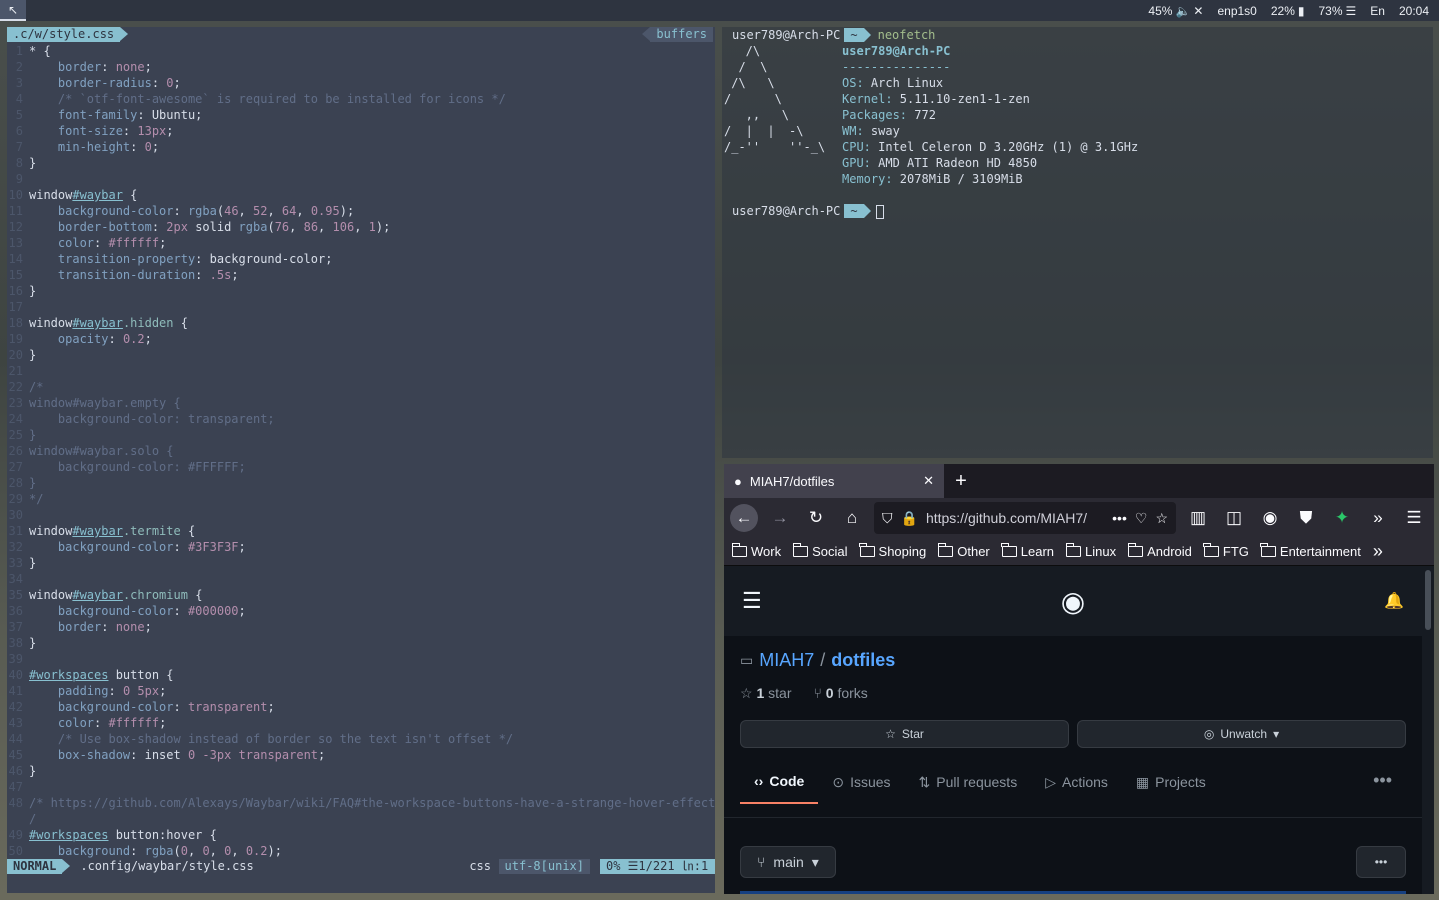 This screenshot has height=900, width=1439. Describe the element at coordinates (756, 551) in the screenshot. I see `bookmark-folder: Work` at that location.